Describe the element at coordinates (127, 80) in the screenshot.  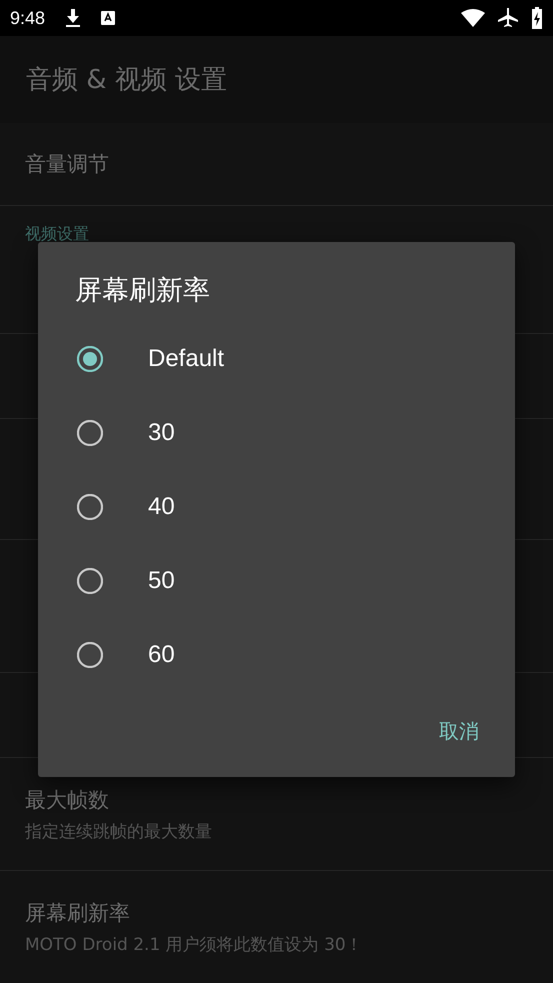
I see `screen-title: 音频 & 视频 设置` at that location.